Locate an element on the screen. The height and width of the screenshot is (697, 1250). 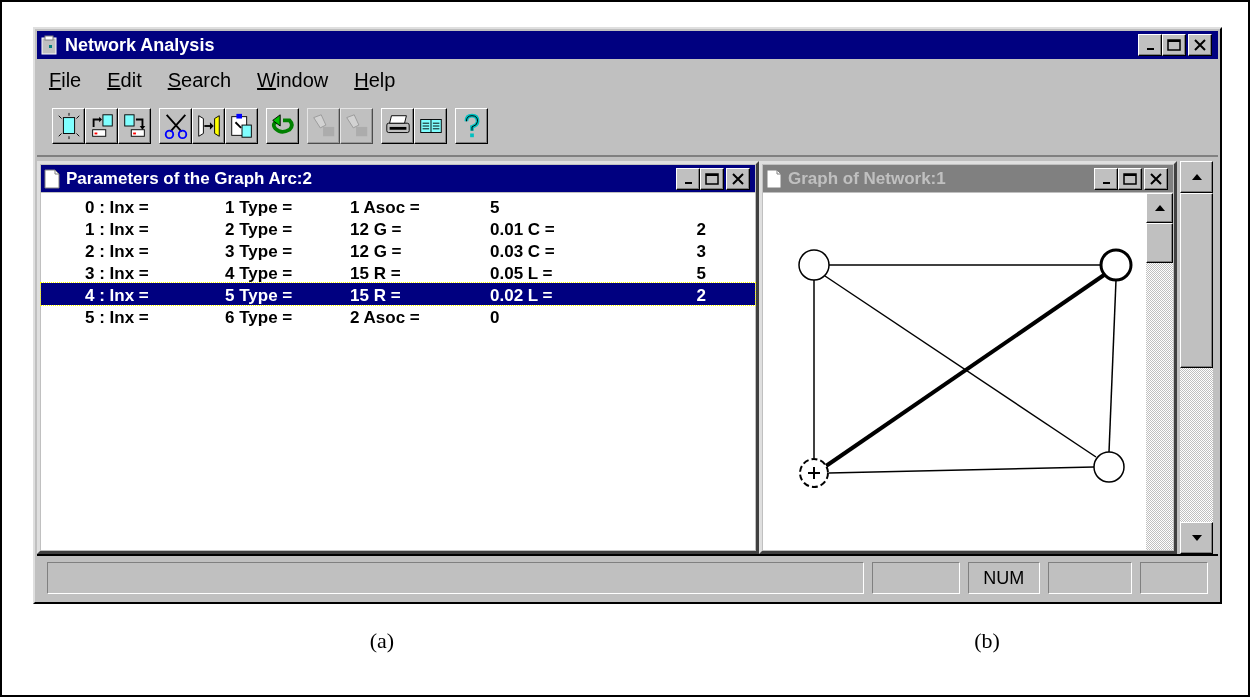
list-cell-text: 3 : Inx = is located at coordinates (117, 274).